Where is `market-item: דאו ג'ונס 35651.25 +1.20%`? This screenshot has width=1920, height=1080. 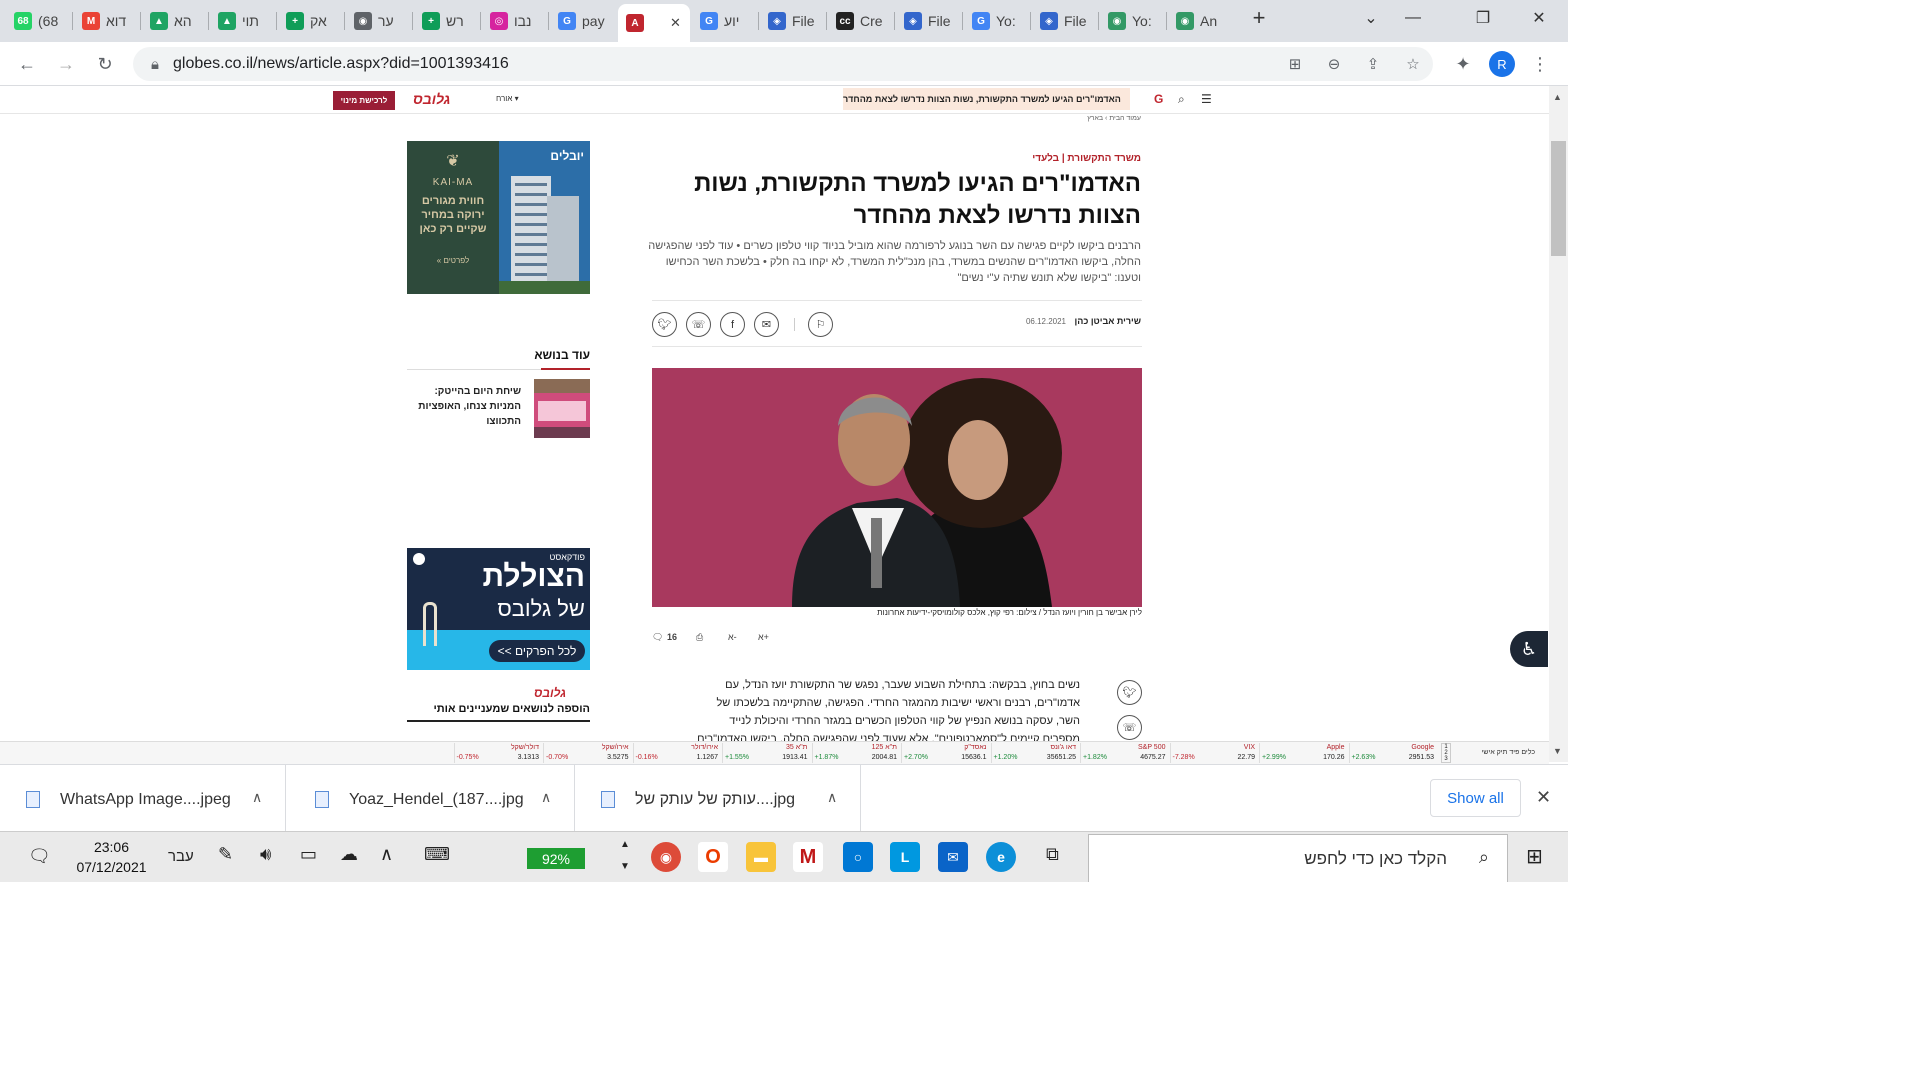 market-item: דאו ג'ונס 35651.25 +1.20% is located at coordinates (1035, 753).